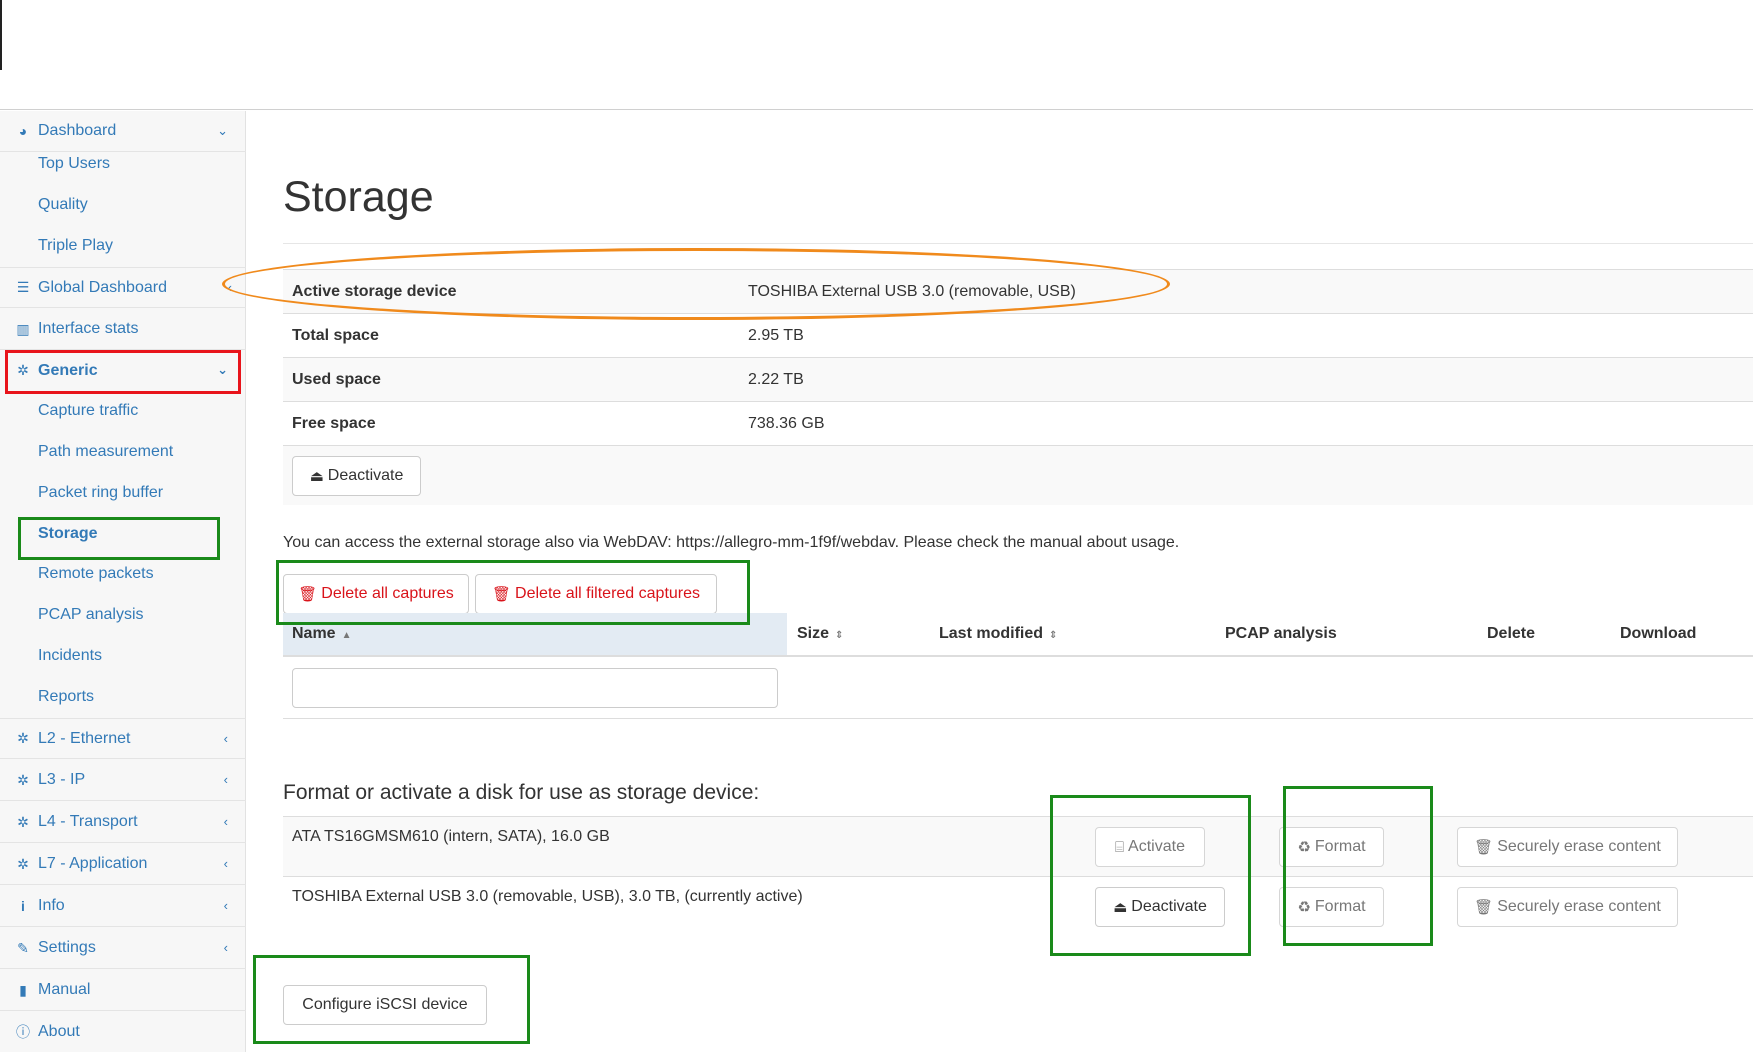 This screenshot has width=1753, height=1052. I want to click on sidebar-item-top-users: Top Users, so click(74, 164).